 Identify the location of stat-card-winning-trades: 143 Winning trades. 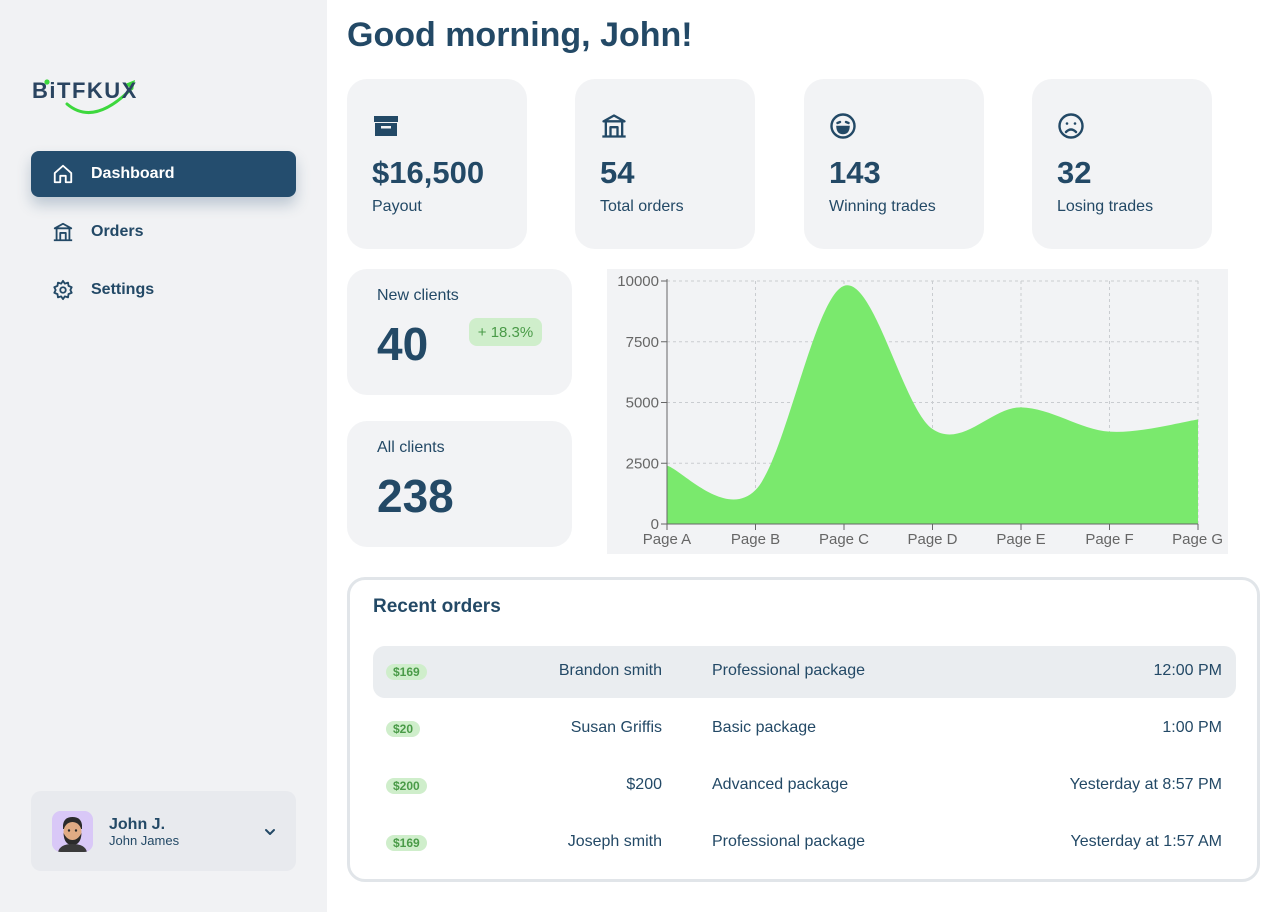
(894, 164).